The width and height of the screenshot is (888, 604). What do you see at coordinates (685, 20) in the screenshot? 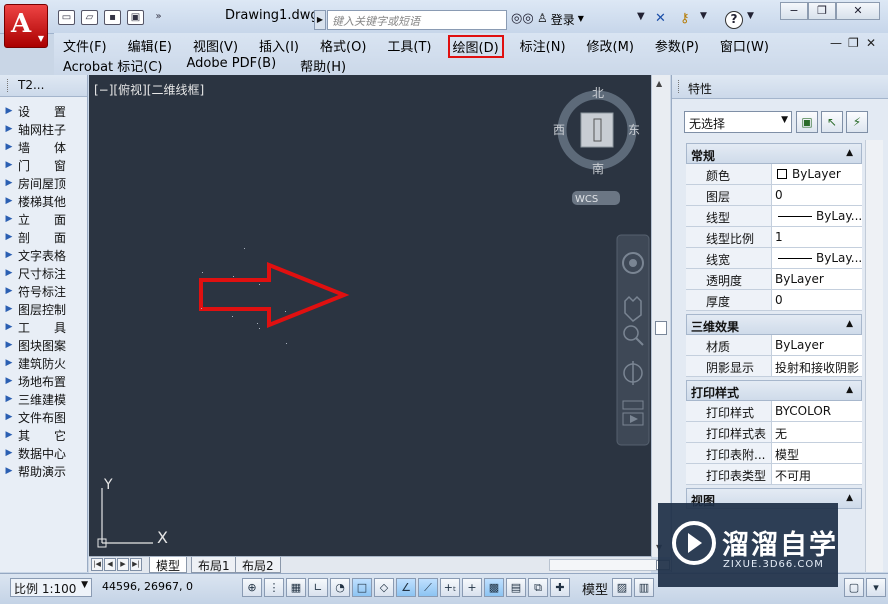
I see `subscription-icon: ⚷` at bounding box center [685, 20].